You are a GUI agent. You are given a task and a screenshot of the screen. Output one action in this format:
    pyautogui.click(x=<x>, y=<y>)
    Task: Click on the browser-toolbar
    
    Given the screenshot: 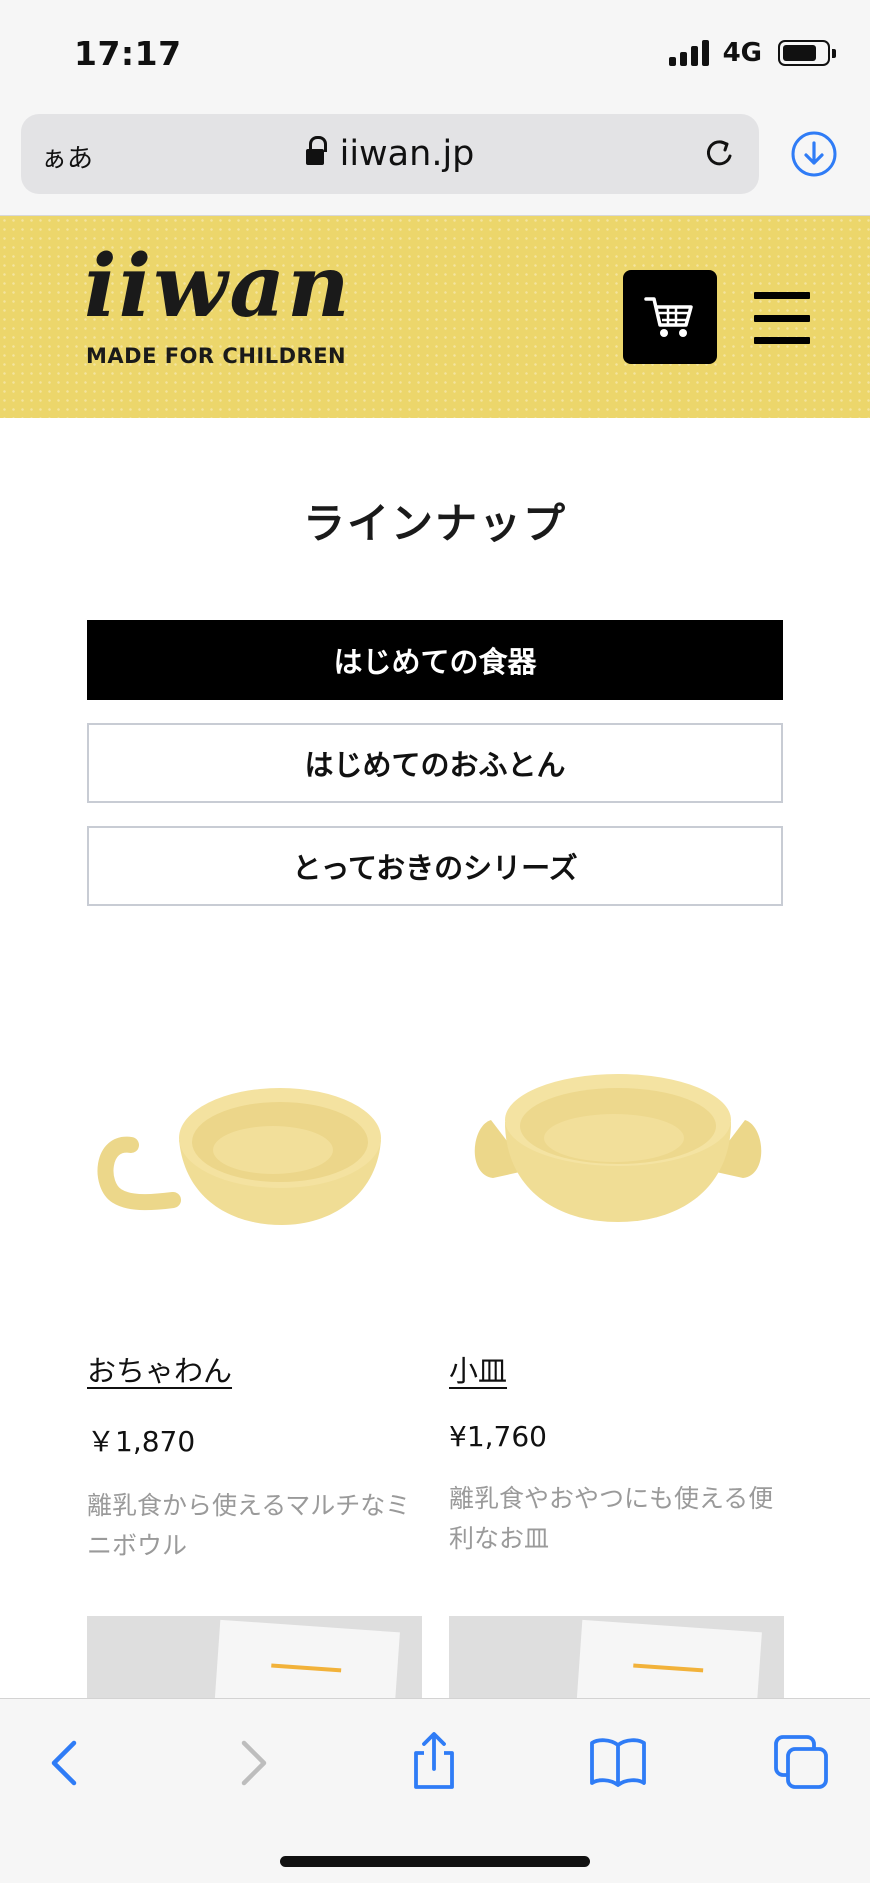 What is the action you would take?
    pyautogui.click(x=435, y=1790)
    